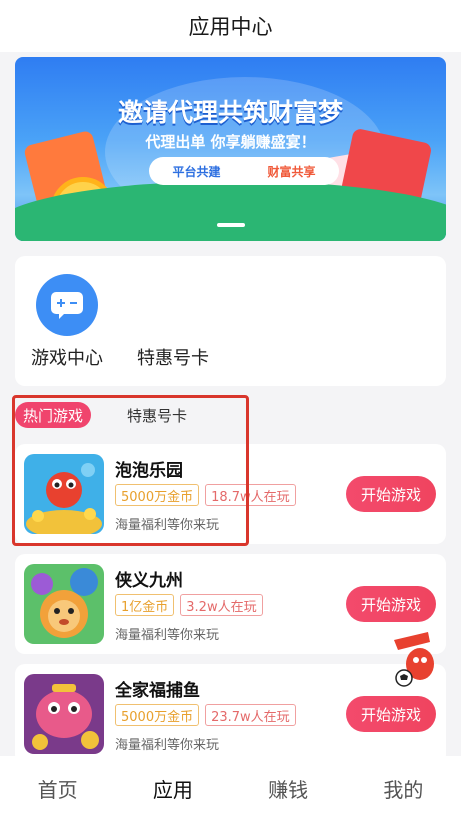 The height and width of the screenshot is (820, 461). I want to click on floating-mascot-icon, so click(416, 660).